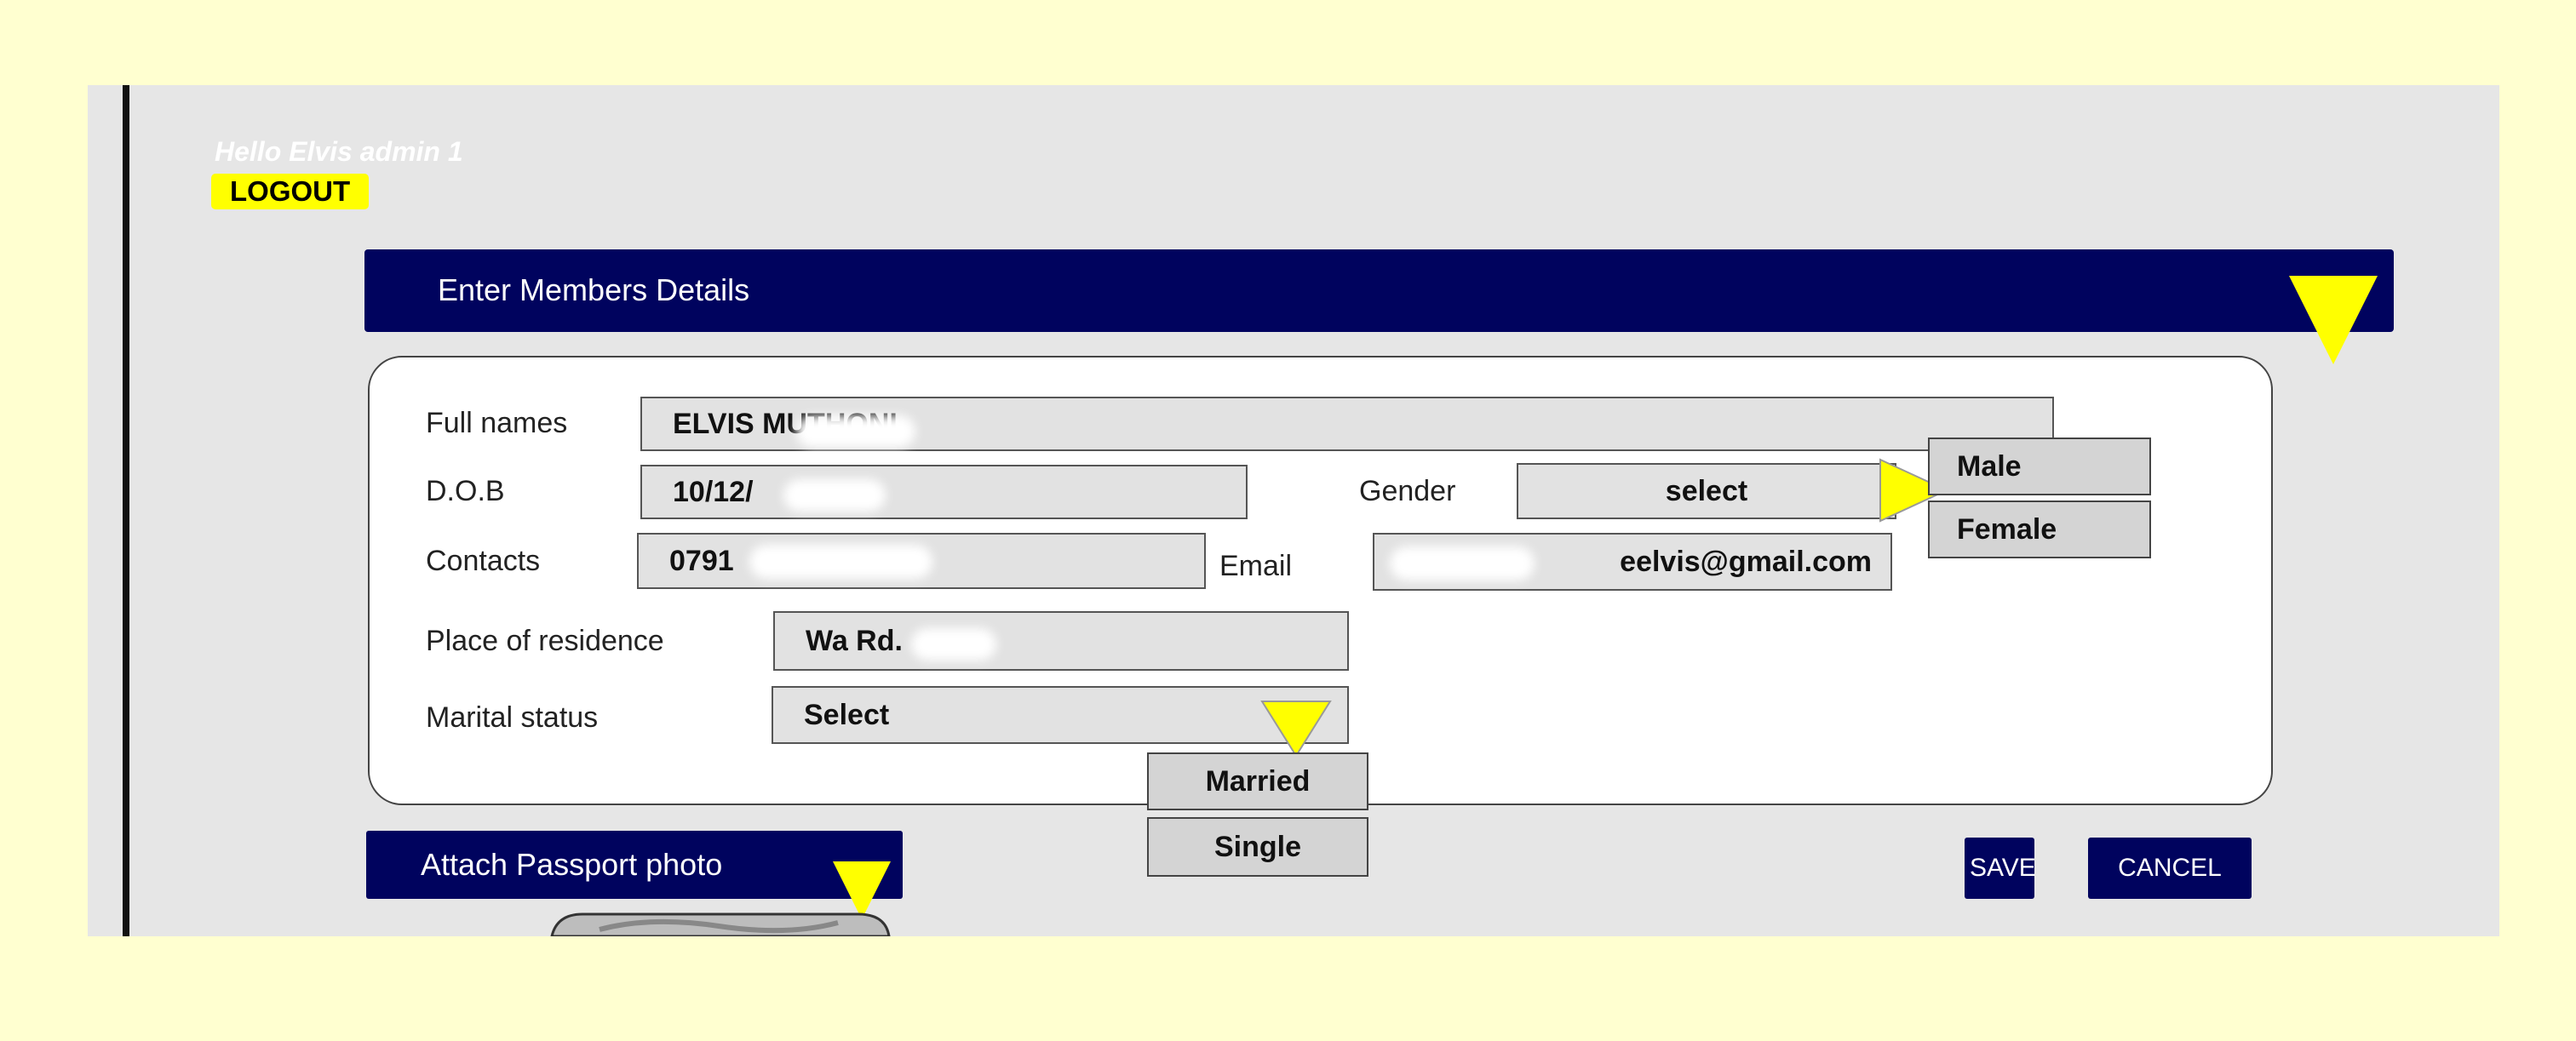  Describe the element at coordinates (701, 560) in the screenshot. I see `contacts-value: 0791` at that location.